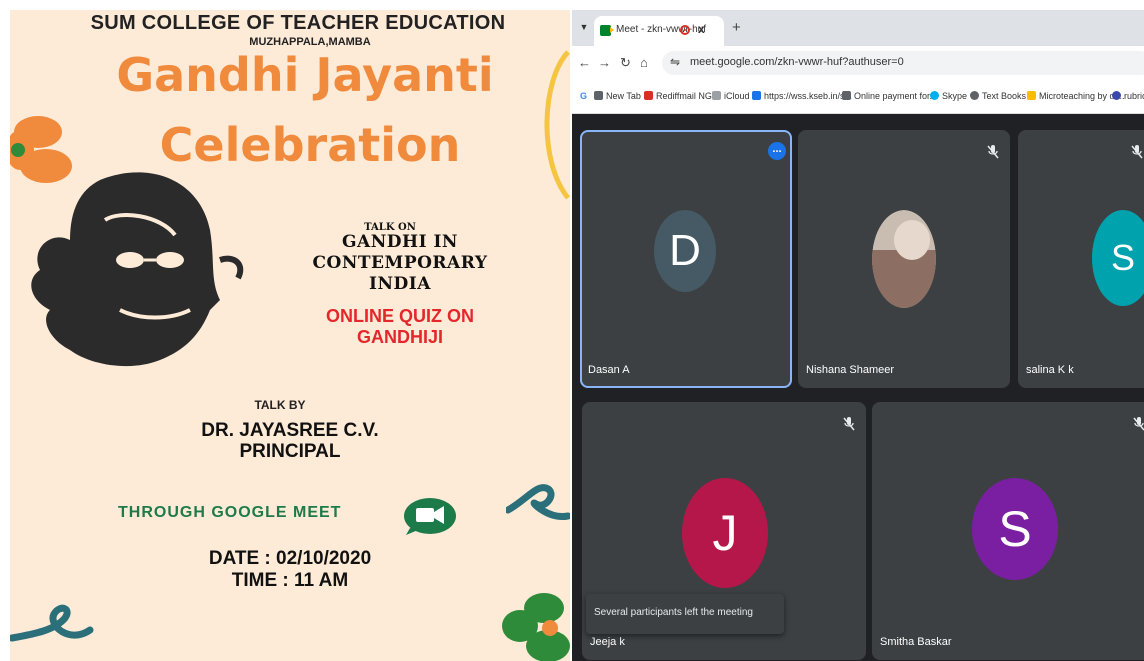  What do you see at coordinates (290, 580) in the screenshot?
I see `event-time: TIME : 11 AM` at bounding box center [290, 580].